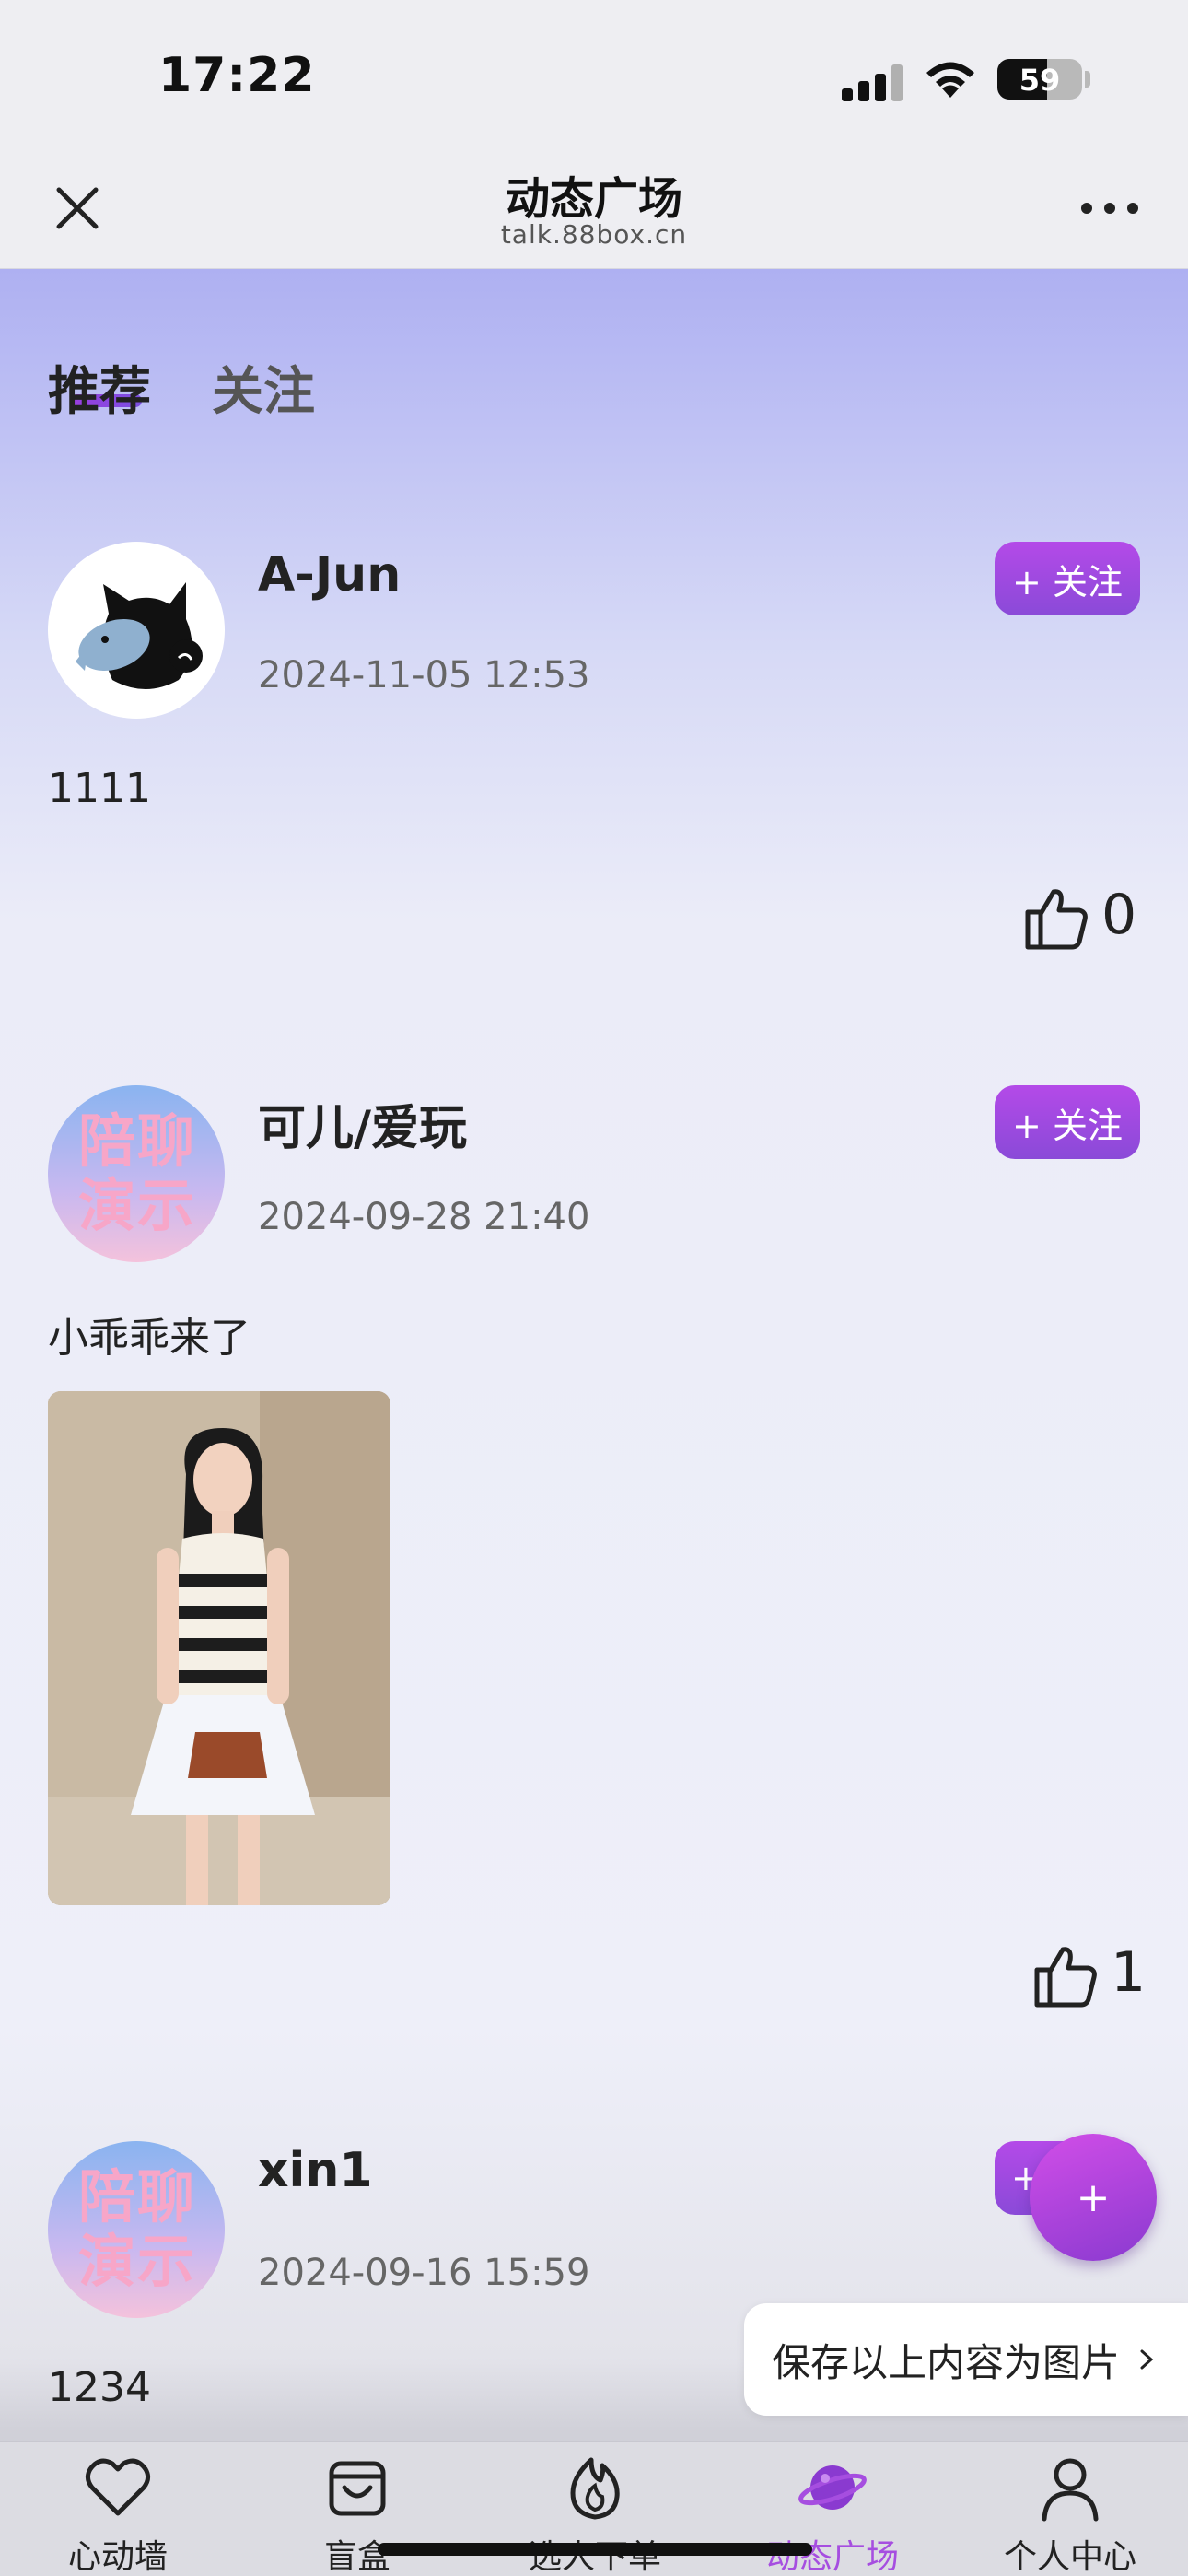 This screenshot has height=2576, width=1188. What do you see at coordinates (357, 2488) in the screenshot?
I see `bag-icon` at bounding box center [357, 2488].